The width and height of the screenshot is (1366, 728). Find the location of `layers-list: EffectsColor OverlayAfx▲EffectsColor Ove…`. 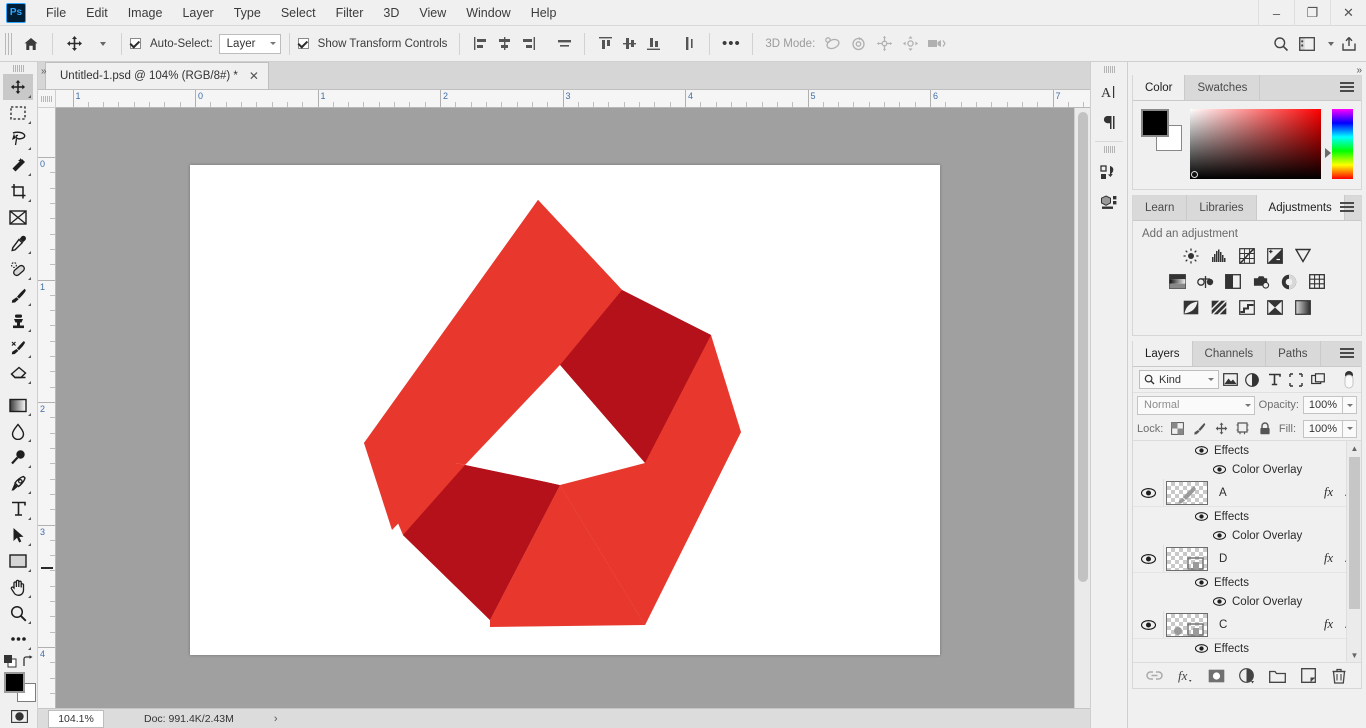

layers-list: EffectsColor OverlayAfx▲EffectsColor Ove… is located at coordinates (1247, 551).